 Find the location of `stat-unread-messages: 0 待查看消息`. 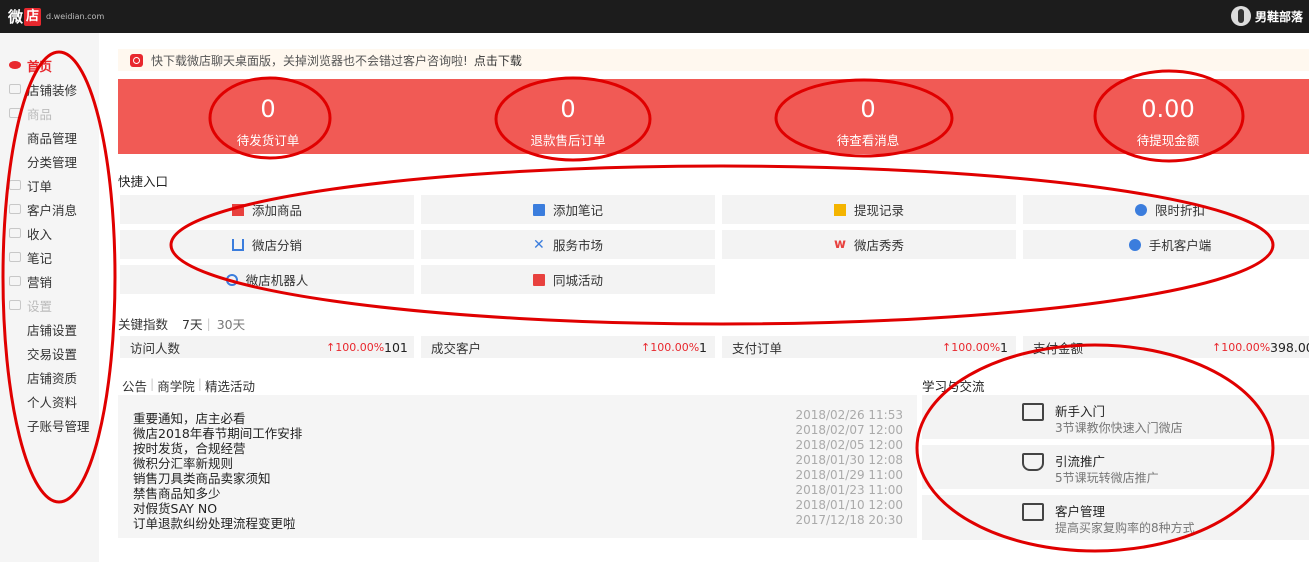

stat-unread-messages: 0 待查看消息 is located at coordinates (868, 116).